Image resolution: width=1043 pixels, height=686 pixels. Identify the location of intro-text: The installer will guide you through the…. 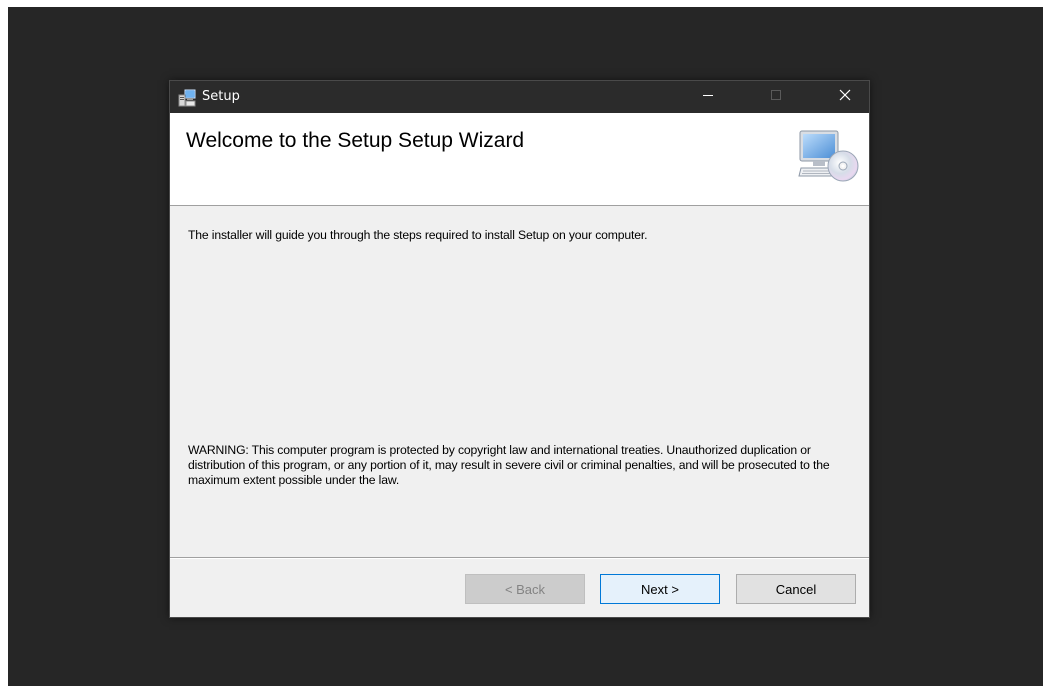
(418, 235).